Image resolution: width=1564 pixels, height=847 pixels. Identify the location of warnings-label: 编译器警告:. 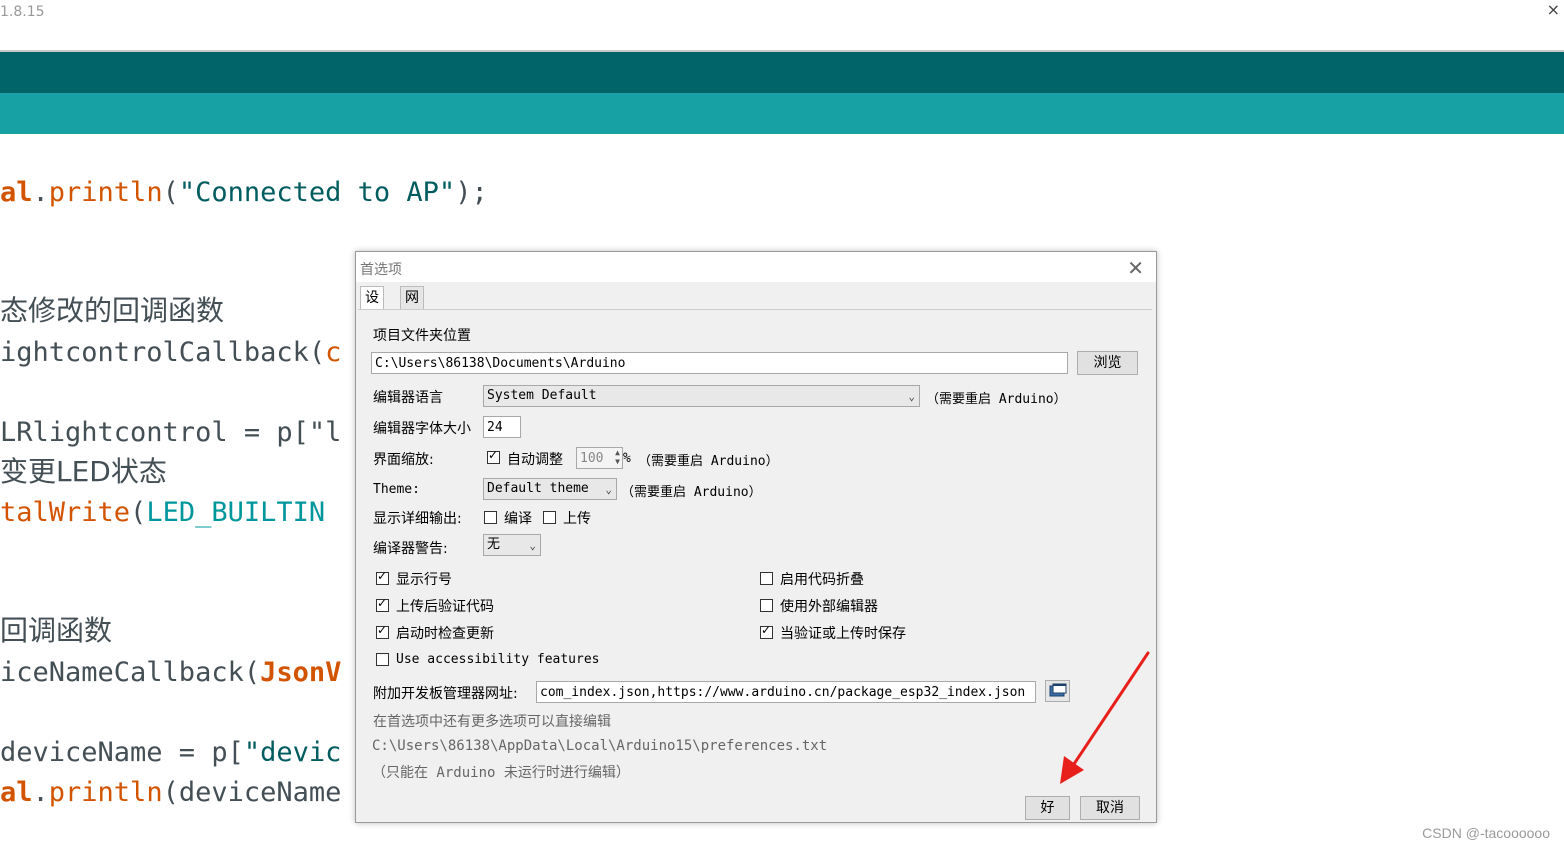
(410, 549).